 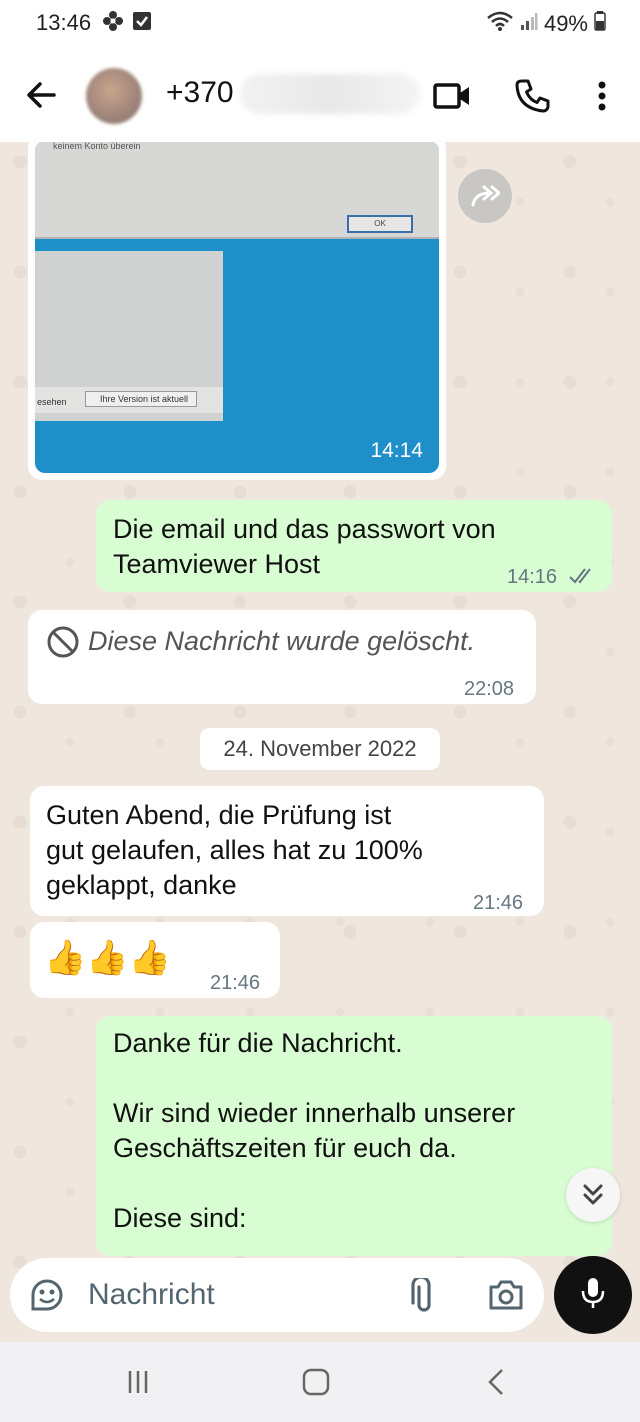 I want to click on deleted-text: Diese Nachricht wurde gelöscht., so click(x=282, y=641).